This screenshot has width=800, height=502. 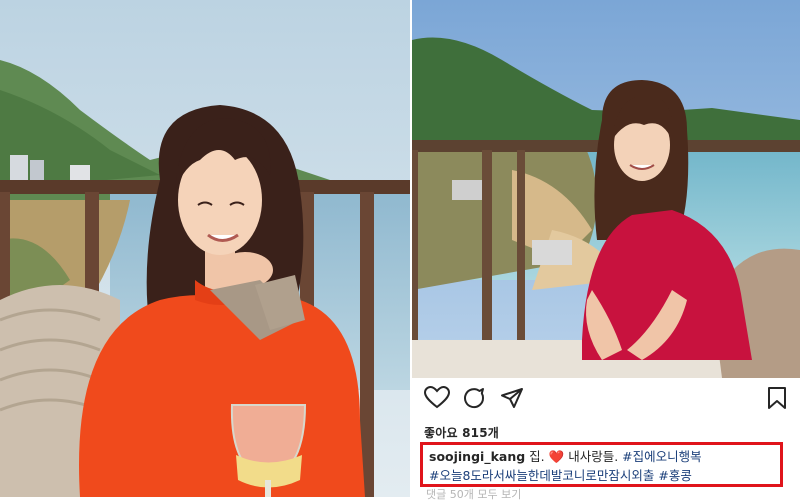 I want to click on comment-icon, so click(x=476, y=400).